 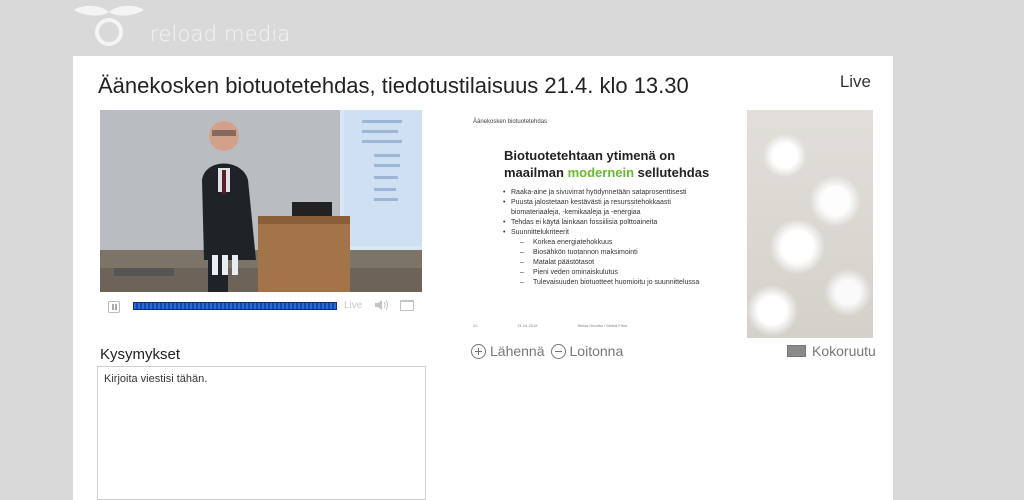 I want to click on zoom-out-button: Loitonna, so click(x=587, y=351).